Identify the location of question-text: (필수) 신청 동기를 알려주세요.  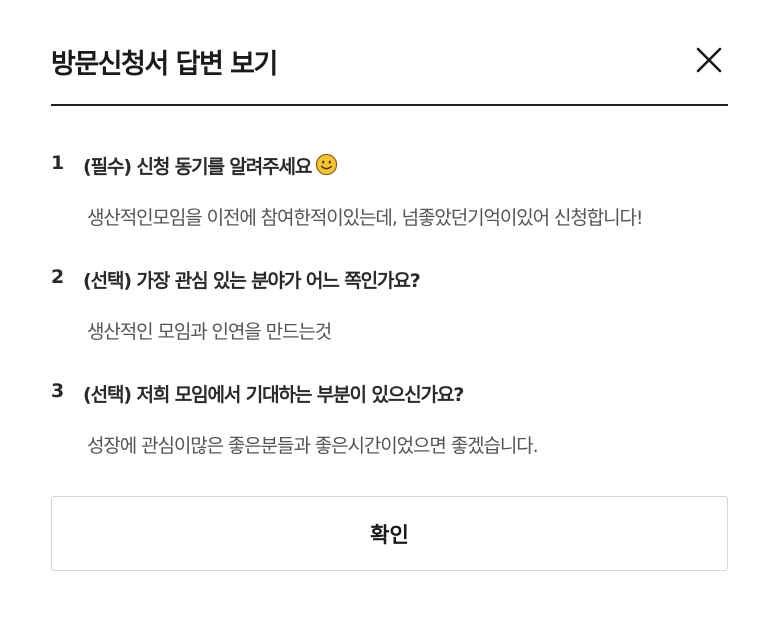
(210, 166).